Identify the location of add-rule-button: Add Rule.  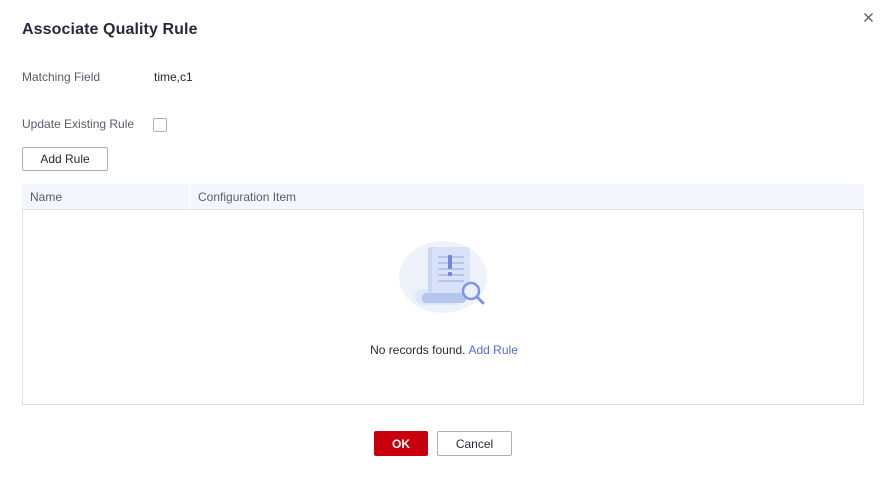
(65, 159).